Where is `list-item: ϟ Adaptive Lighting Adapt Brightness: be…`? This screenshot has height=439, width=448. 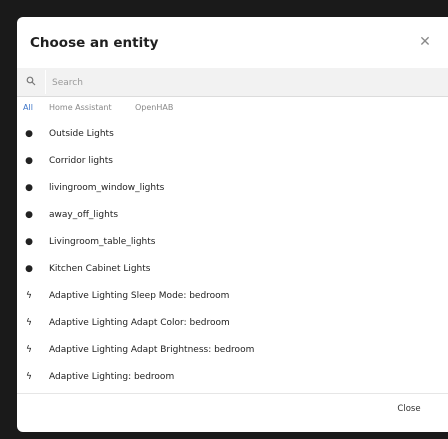 list-item: ϟ Adaptive Lighting Adapt Brightness: be… is located at coordinates (232, 350).